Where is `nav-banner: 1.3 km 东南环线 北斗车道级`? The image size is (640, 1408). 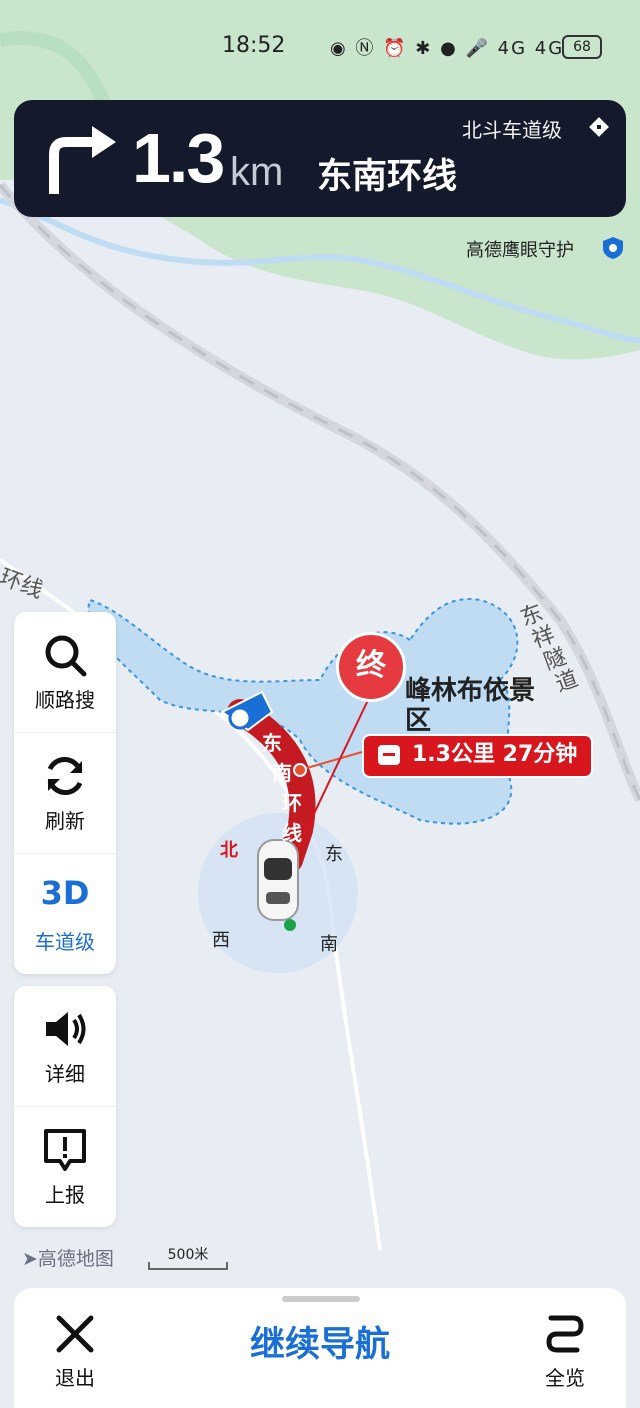 nav-banner: 1.3 km 东南环线 北斗车道级 is located at coordinates (320, 158).